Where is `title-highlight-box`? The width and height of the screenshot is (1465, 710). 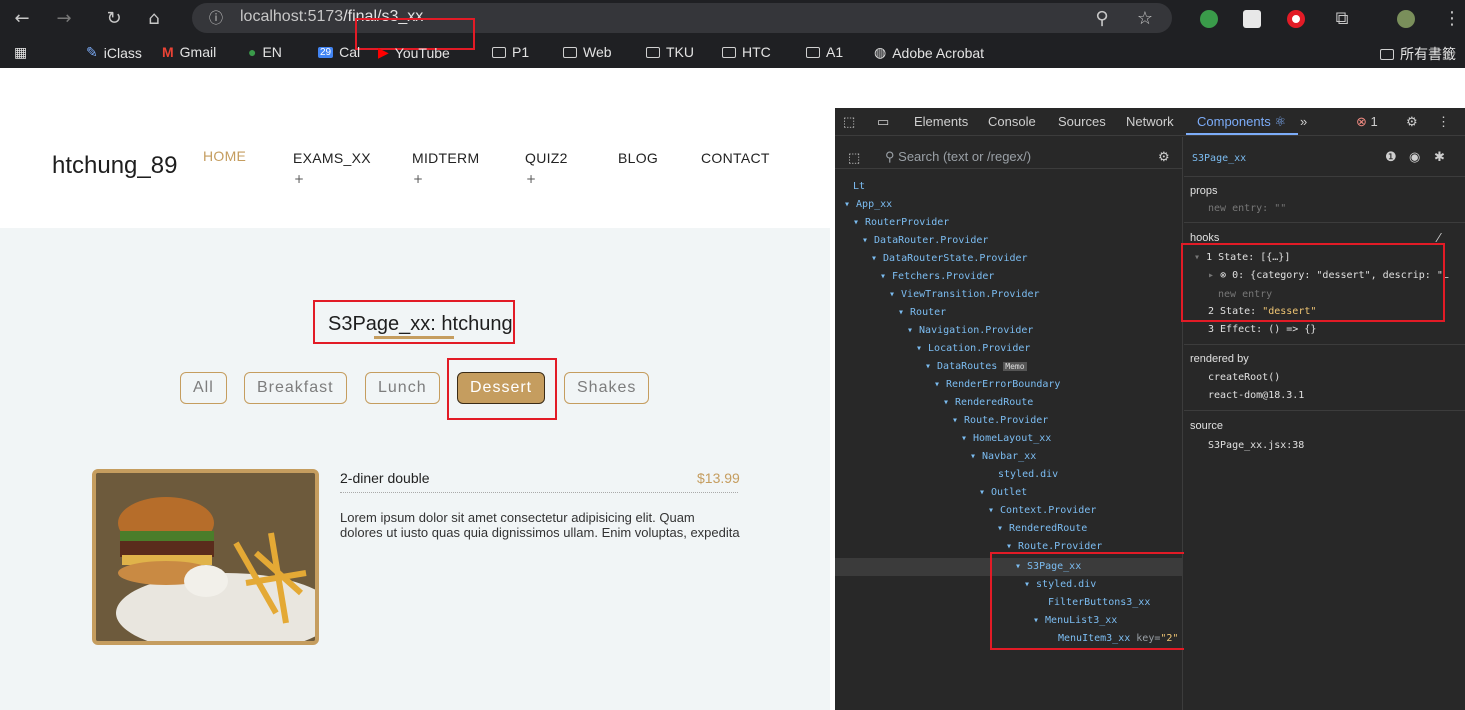
title-highlight-box is located at coordinates (414, 322).